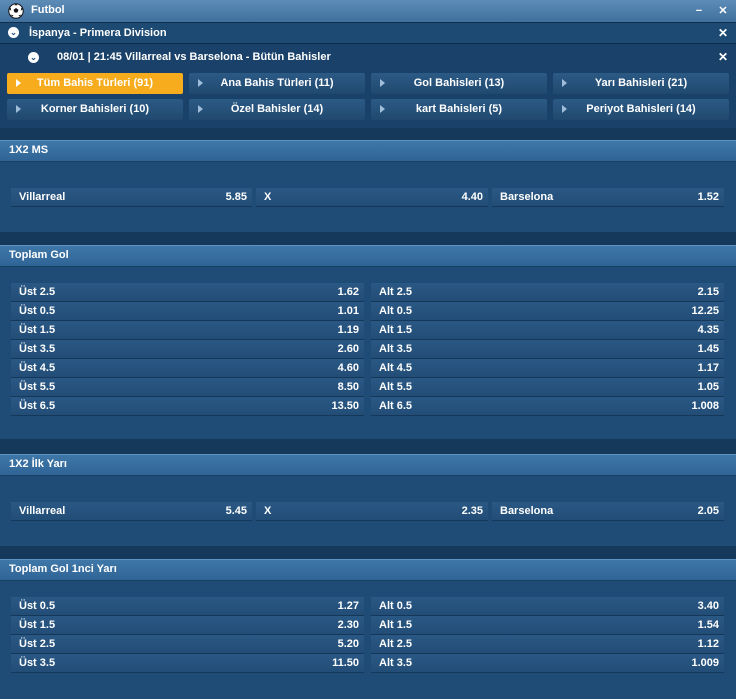 The width and height of the screenshot is (736, 699). I want to click on tab-label: Gol Bahisleri (13), so click(459, 83).